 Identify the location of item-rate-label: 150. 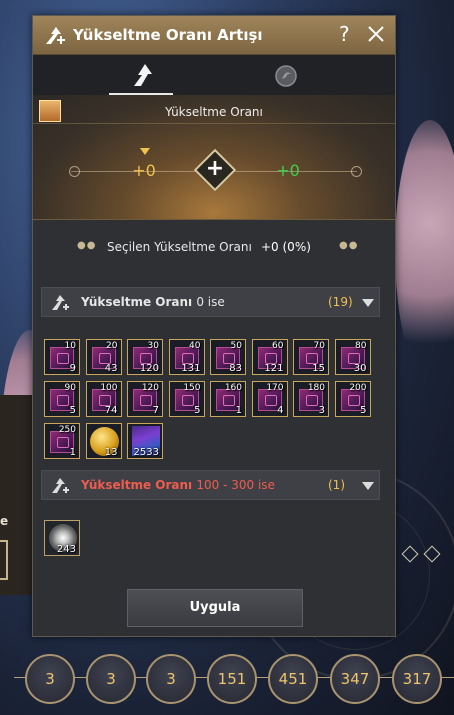
(192, 388).